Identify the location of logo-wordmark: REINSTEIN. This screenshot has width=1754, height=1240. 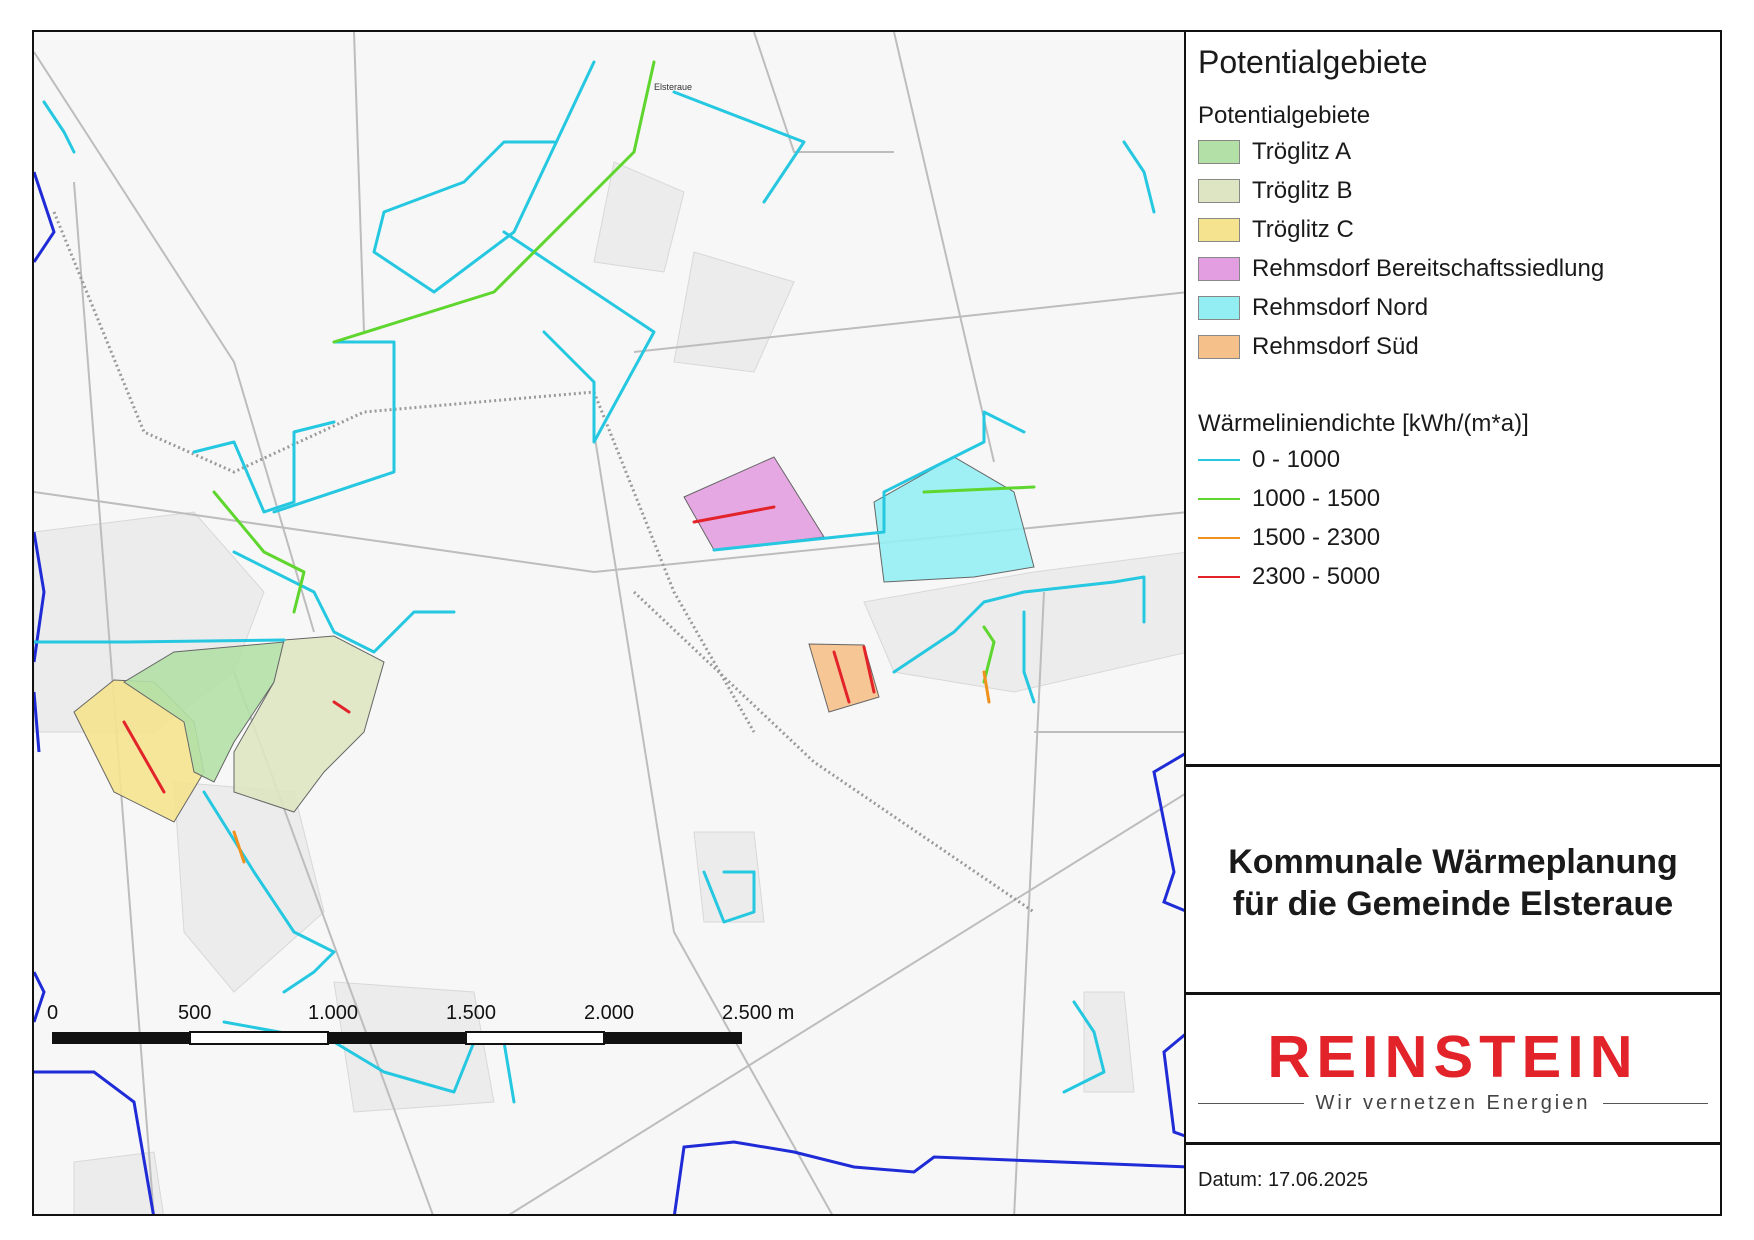
(1452, 1055).